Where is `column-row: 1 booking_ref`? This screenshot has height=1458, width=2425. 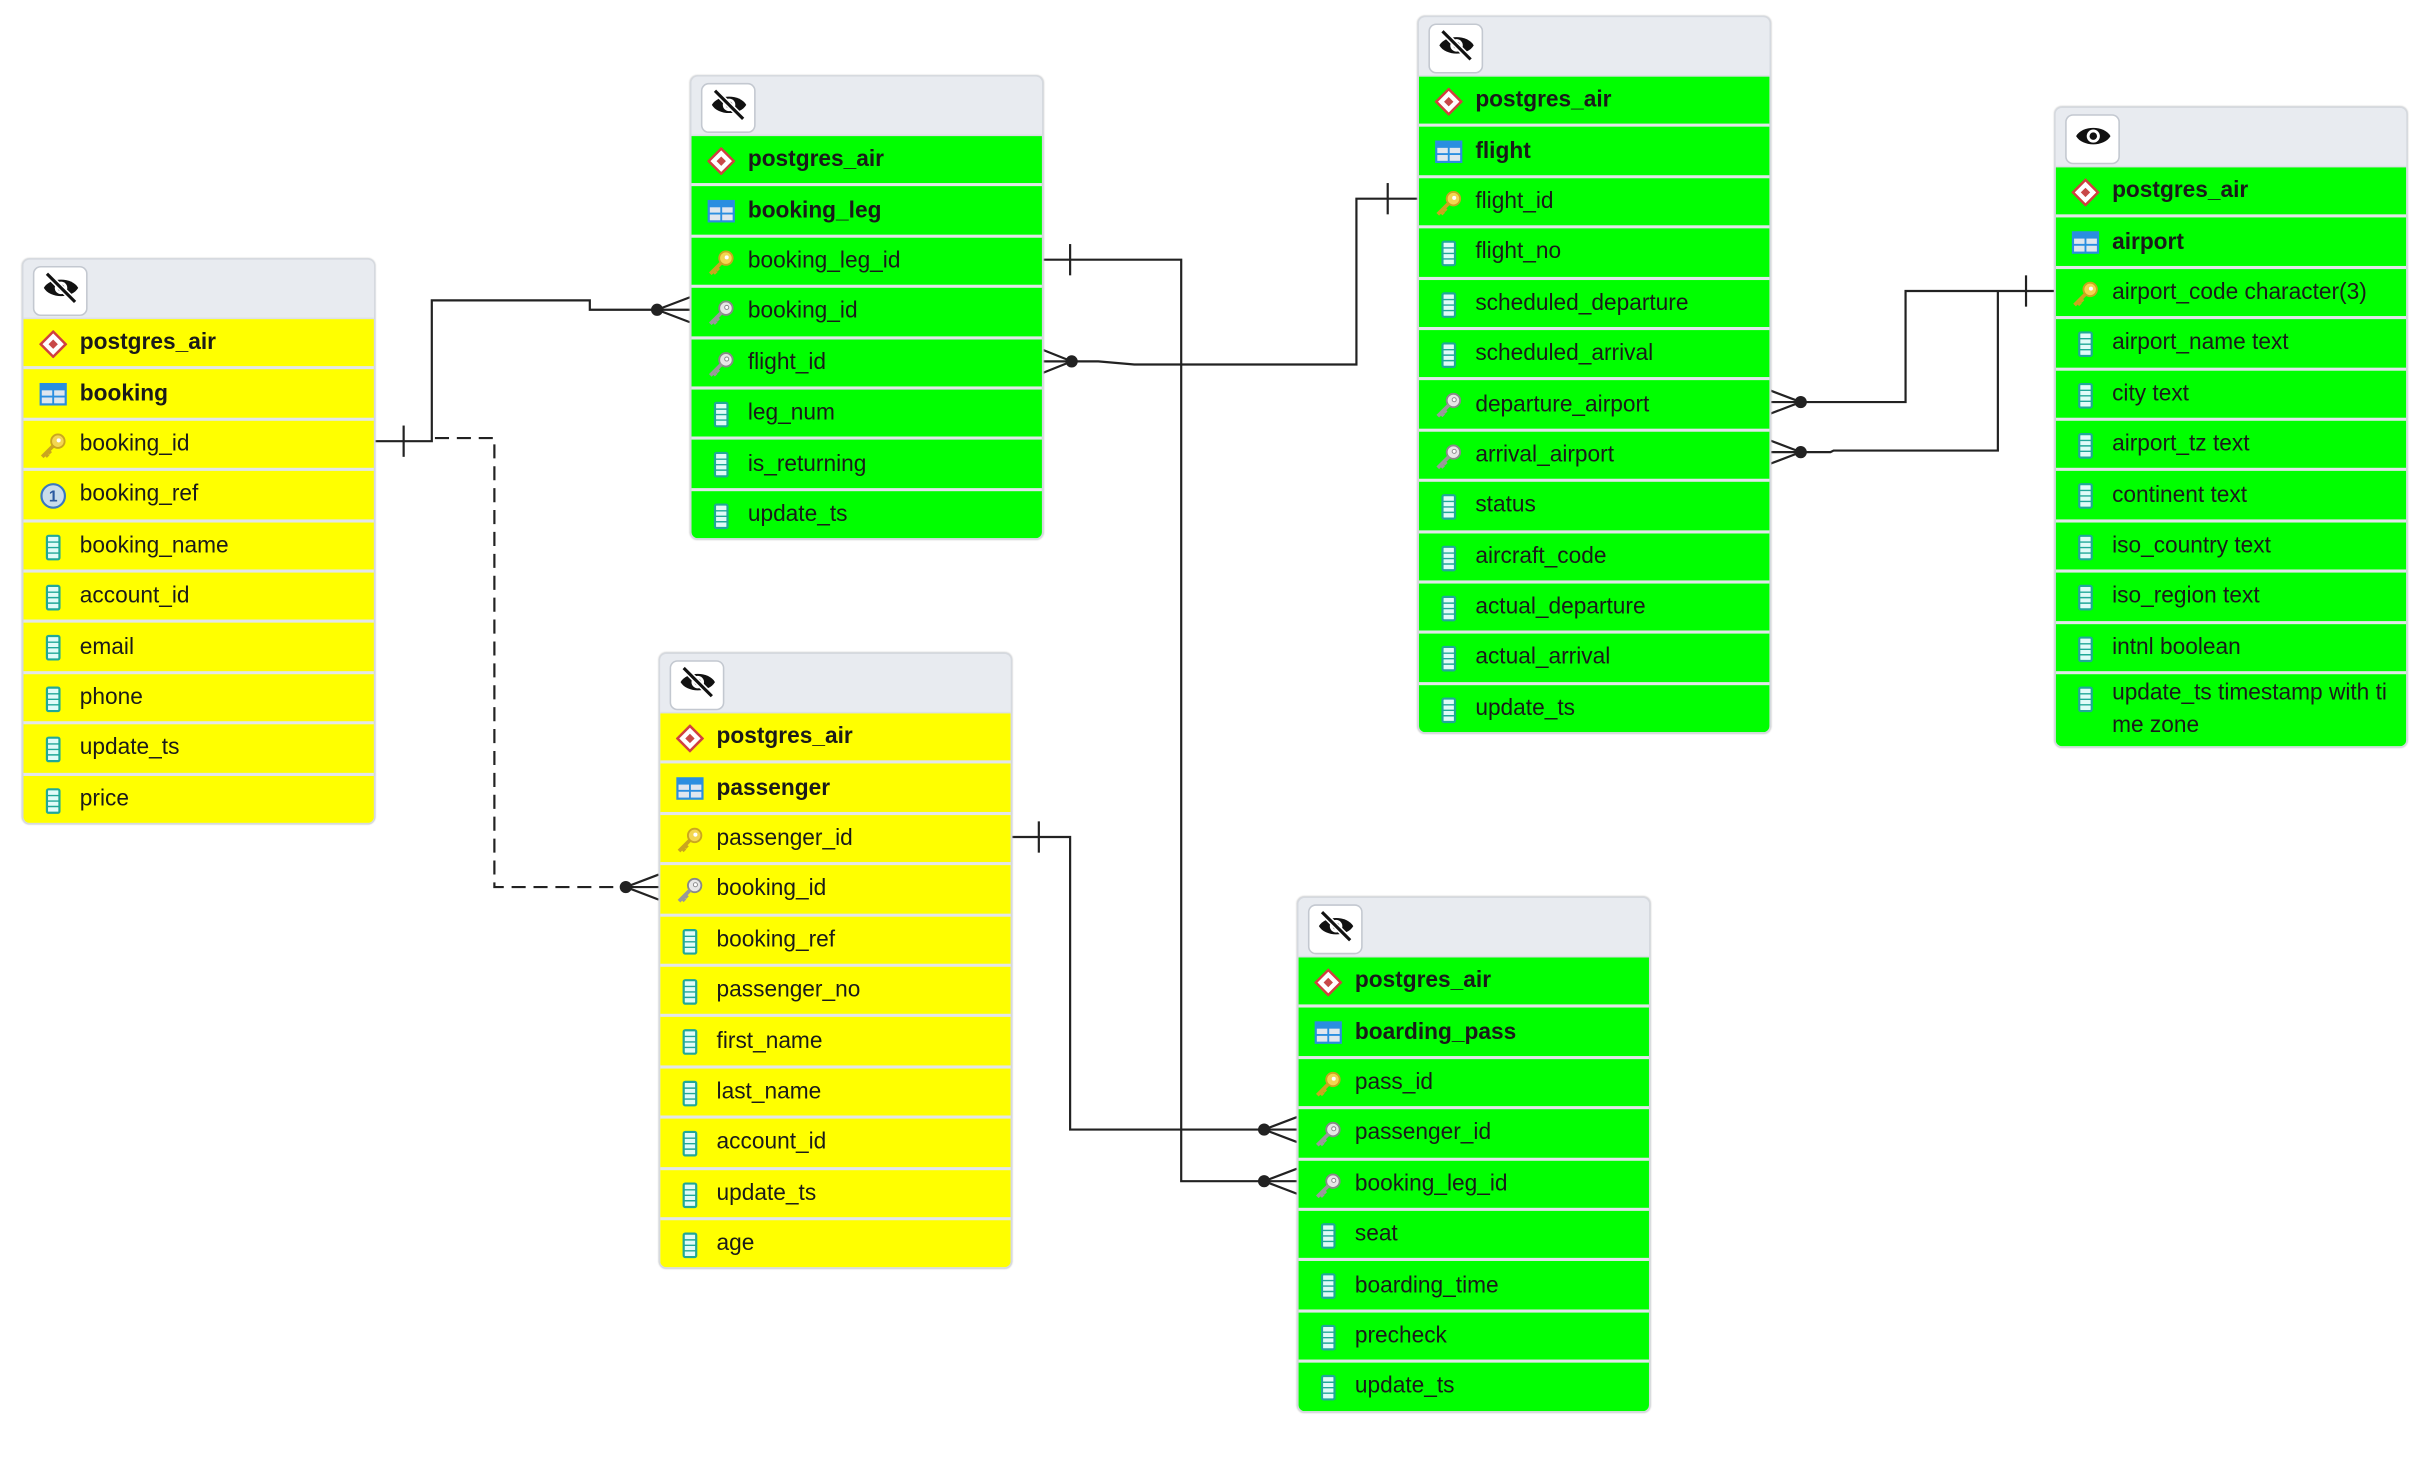
column-row: 1 booking_ref is located at coordinates (198, 496).